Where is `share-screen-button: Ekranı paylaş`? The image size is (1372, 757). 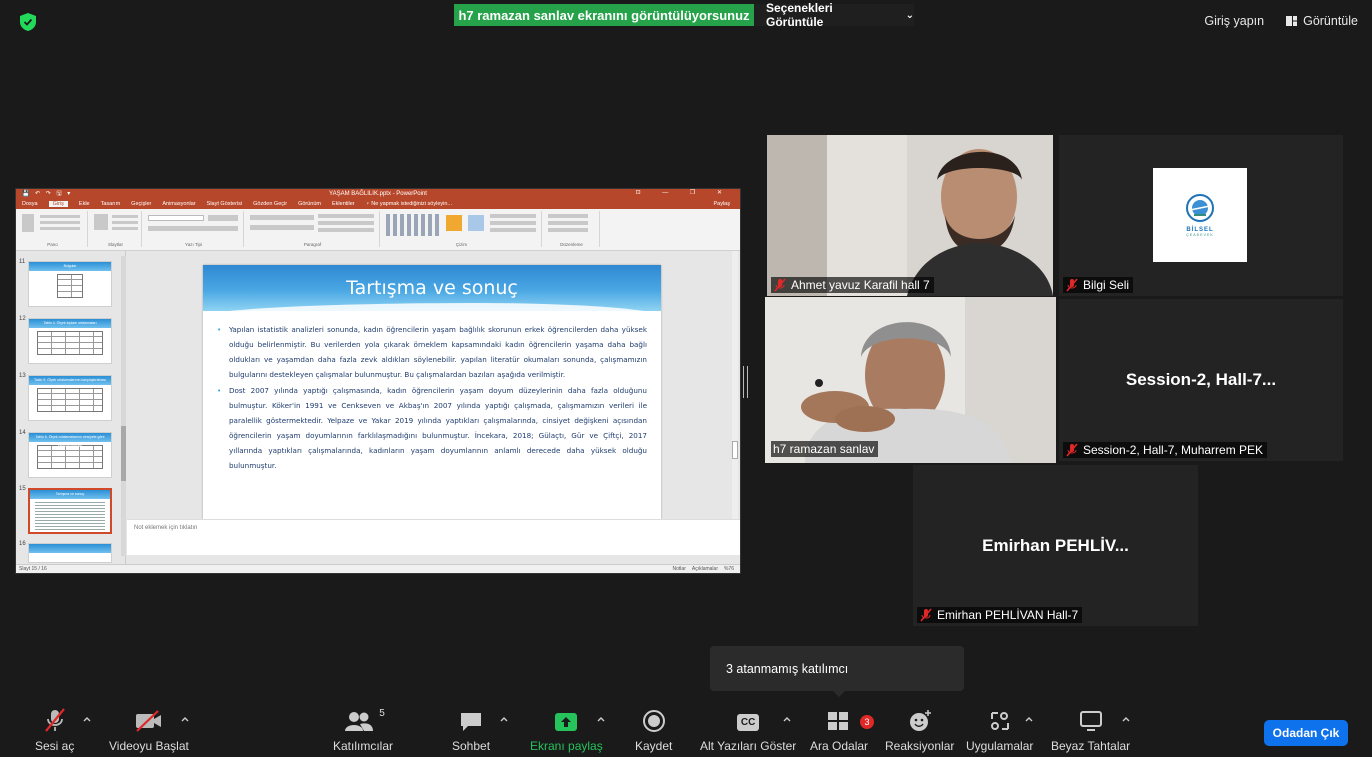 share-screen-button: Ekranı paylaş is located at coordinates (566, 729).